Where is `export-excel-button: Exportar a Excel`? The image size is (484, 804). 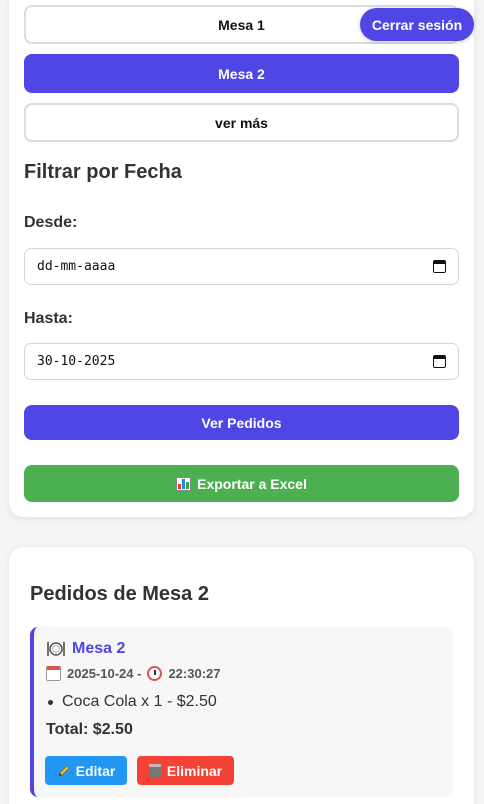 export-excel-button: Exportar a Excel is located at coordinates (241, 483).